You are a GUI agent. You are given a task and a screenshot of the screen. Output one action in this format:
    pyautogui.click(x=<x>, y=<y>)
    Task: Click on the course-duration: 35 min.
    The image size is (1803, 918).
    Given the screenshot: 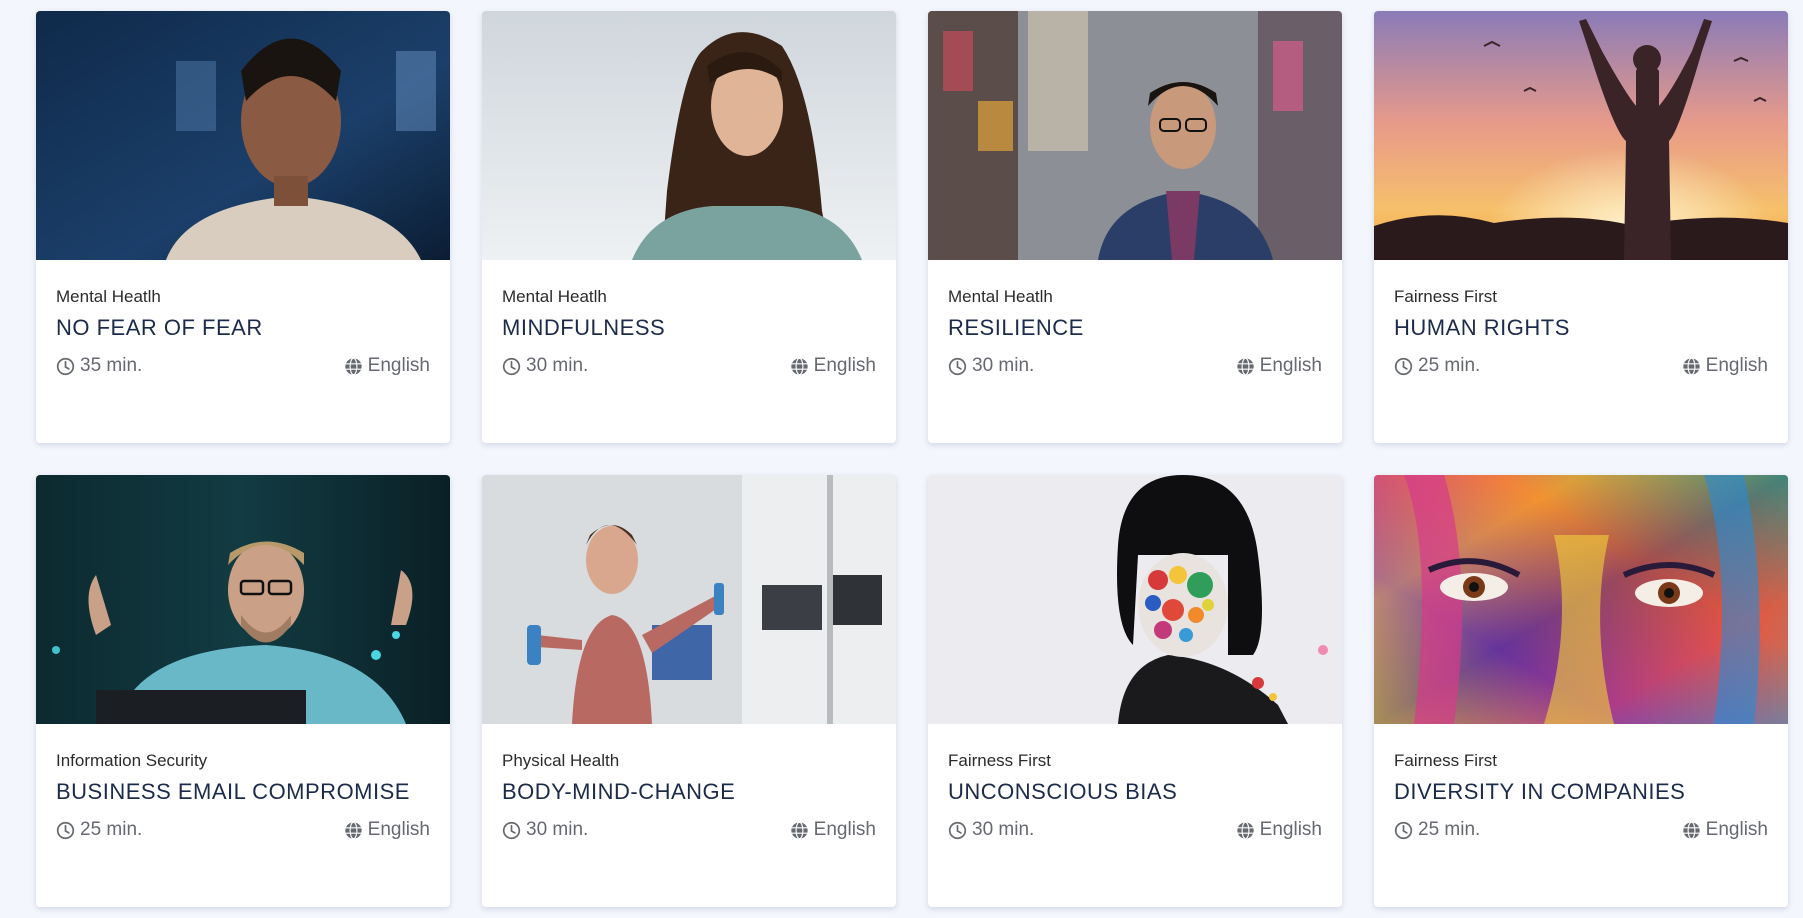 What is the action you would take?
    pyautogui.click(x=99, y=366)
    